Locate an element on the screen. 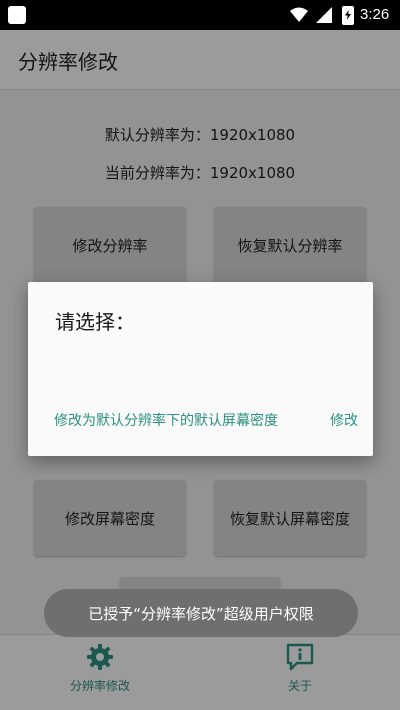 Image resolution: width=400 pixels, height=710 pixels. status-bar: 3:26 is located at coordinates (200, 15).